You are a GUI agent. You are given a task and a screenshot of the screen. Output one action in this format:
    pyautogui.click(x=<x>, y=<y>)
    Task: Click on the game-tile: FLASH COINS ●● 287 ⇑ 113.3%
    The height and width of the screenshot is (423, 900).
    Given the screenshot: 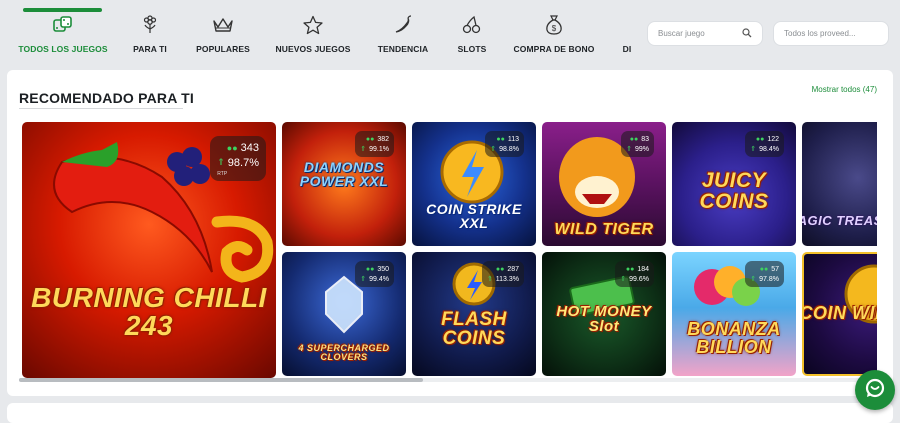 What is the action you would take?
    pyautogui.click(x=474, y=314)
    